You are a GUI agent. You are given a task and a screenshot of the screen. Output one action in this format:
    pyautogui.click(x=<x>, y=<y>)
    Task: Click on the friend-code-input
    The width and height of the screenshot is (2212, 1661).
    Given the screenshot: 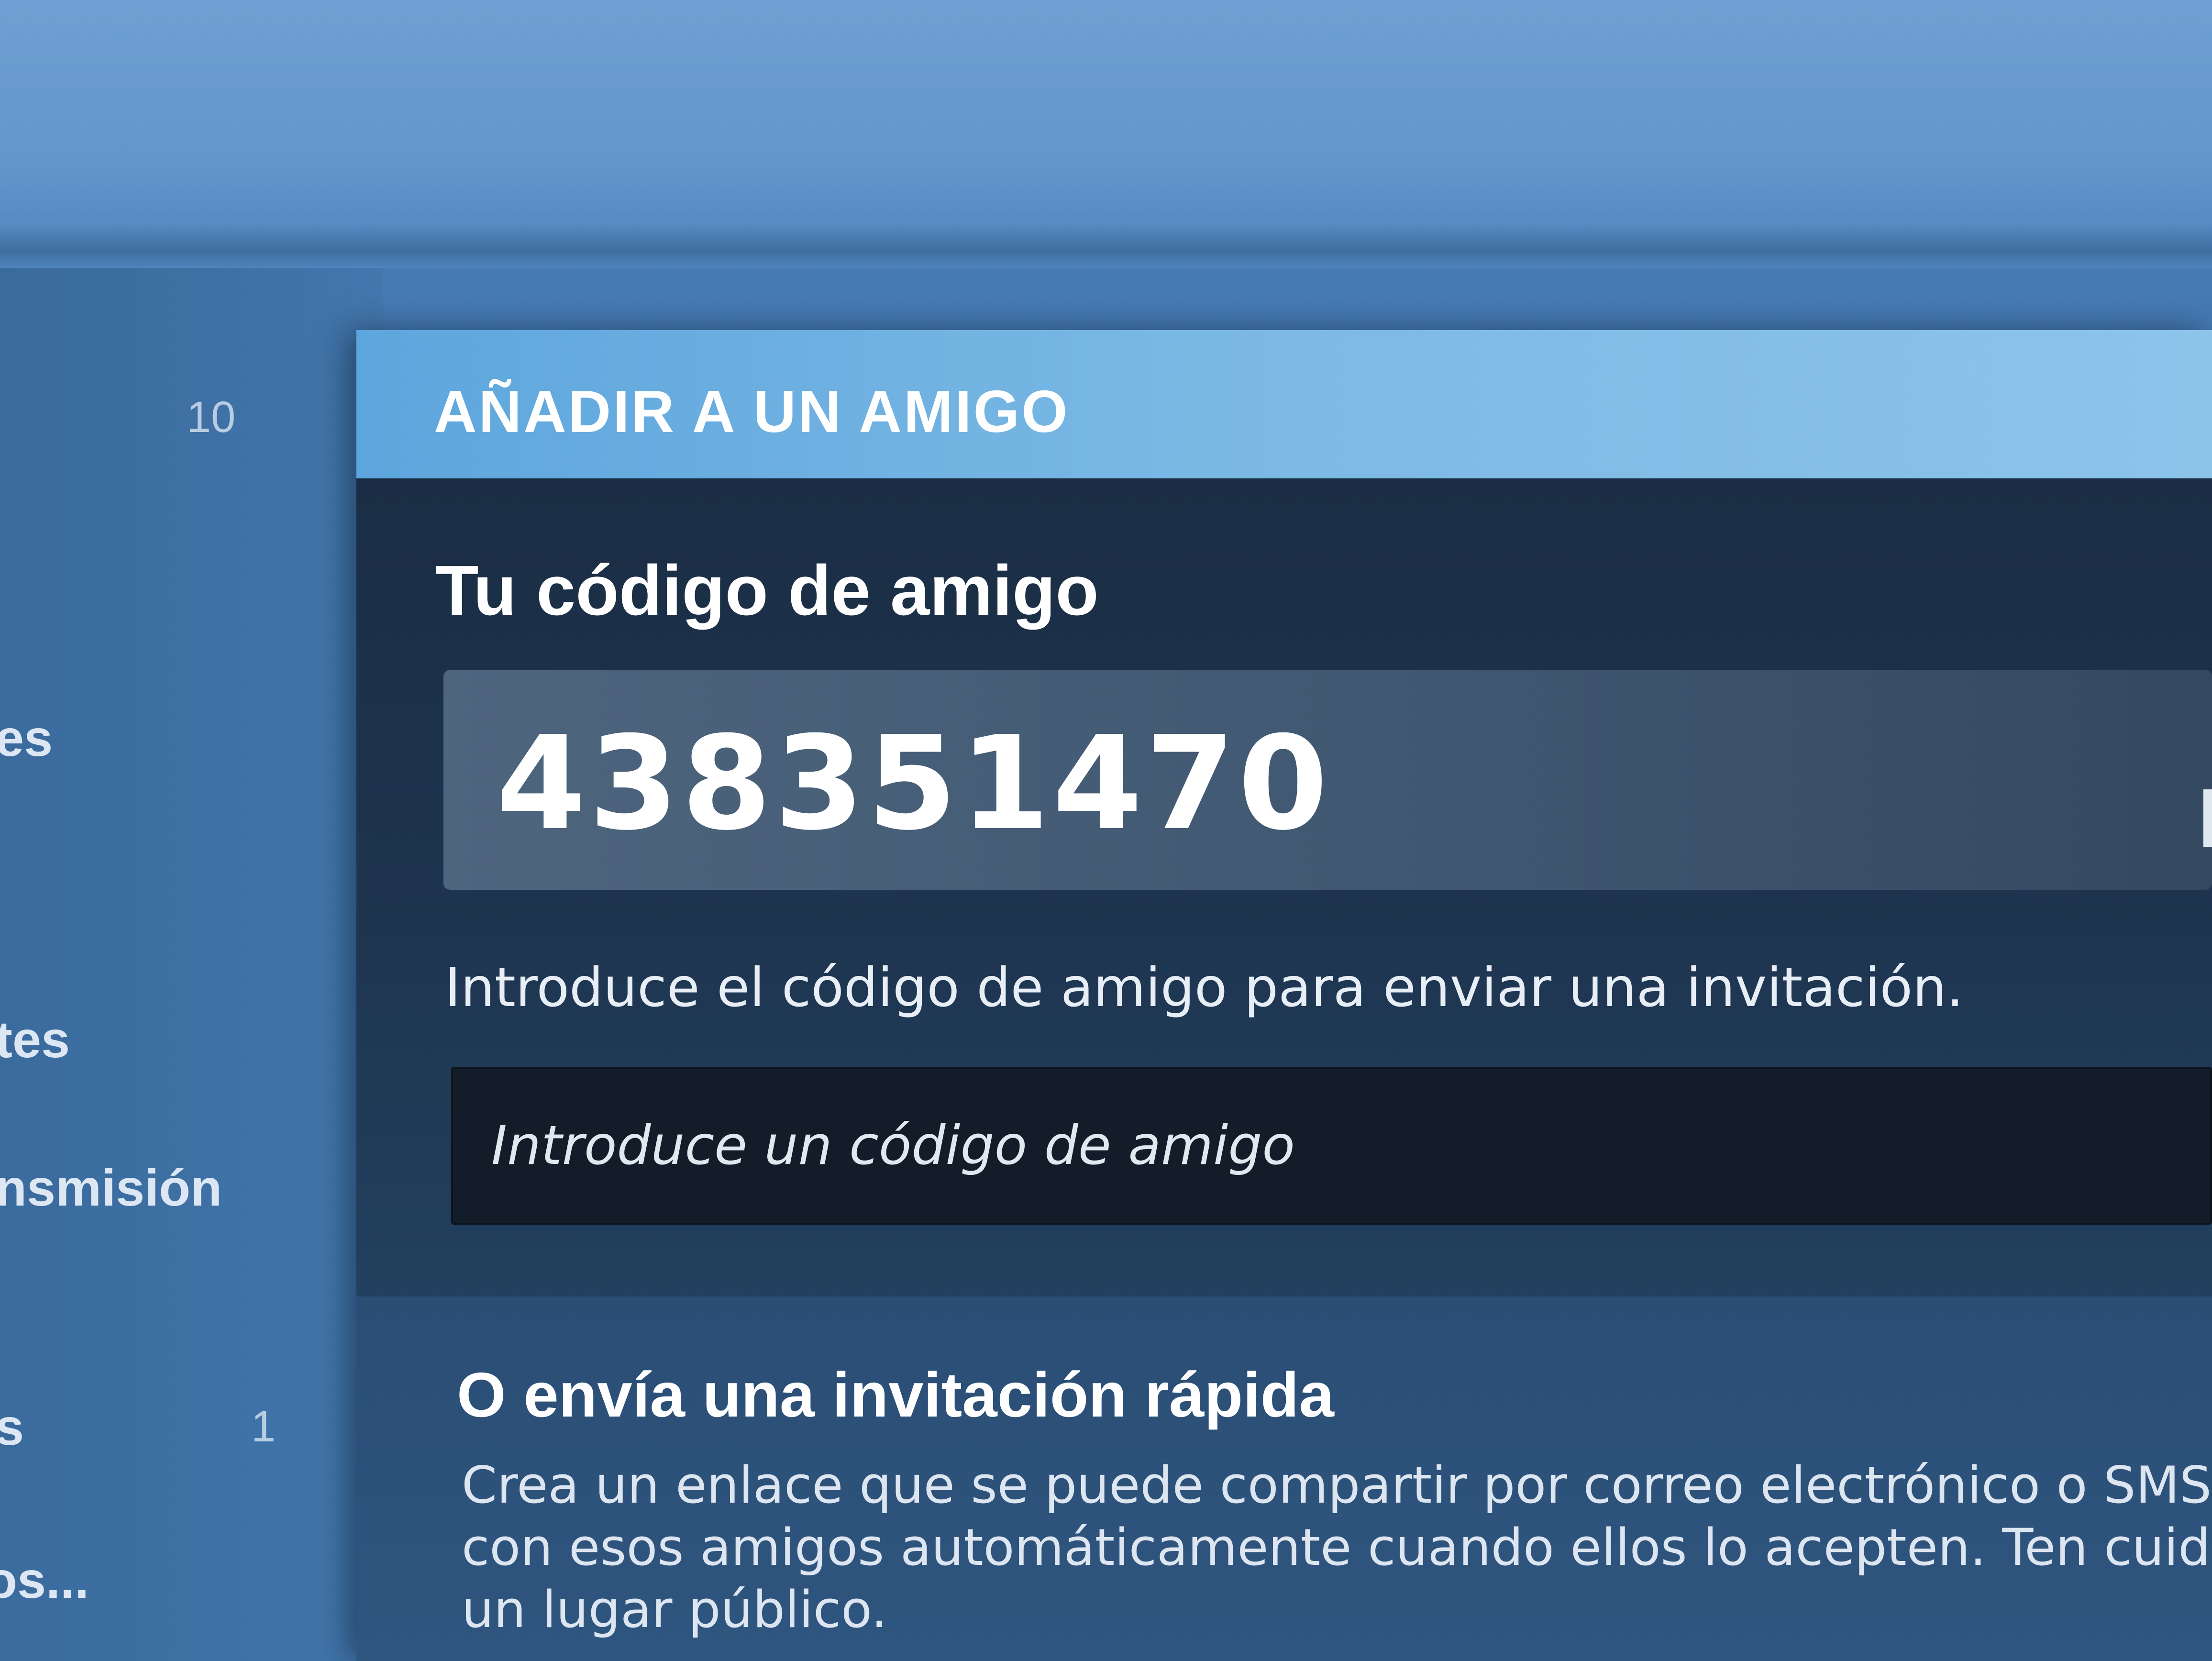 What is the action you would take?
    pyautogui.click(x=1331, y=1146)
    